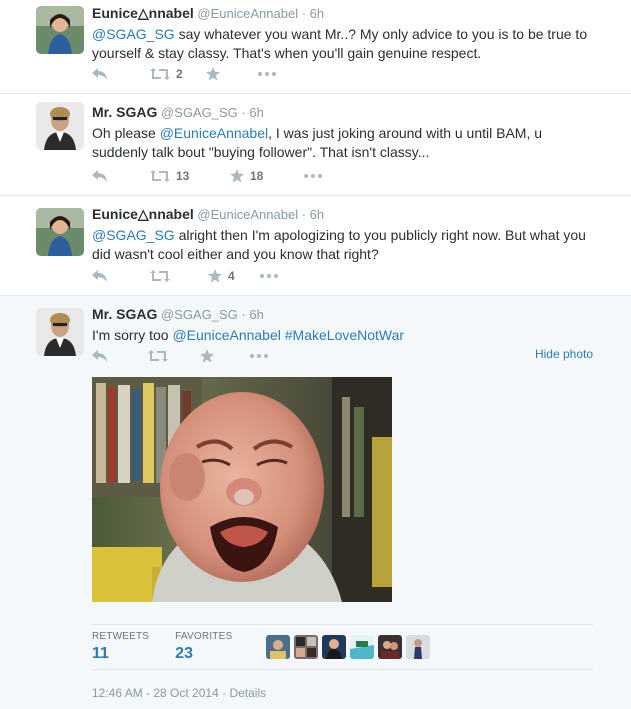 The width and height of the screenshot is (631, 709). What do you see at coordinates (121, 636) in the screenshot?
I see `retweets-label: RETWEETS` at bounding box center [121, 636].